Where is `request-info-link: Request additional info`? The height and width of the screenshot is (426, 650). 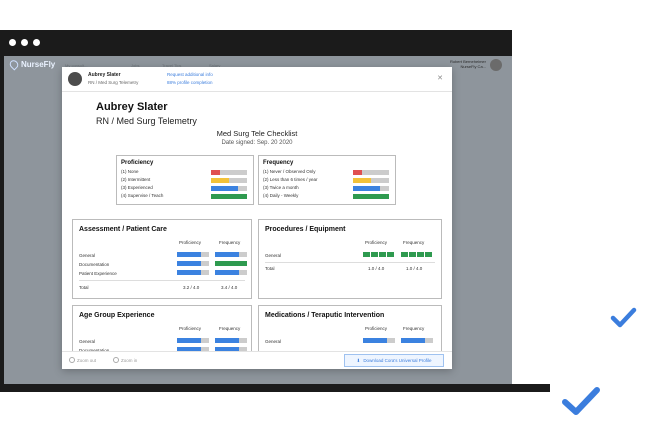 request-info-link: Request additional info is located at coordinates (190, 74).